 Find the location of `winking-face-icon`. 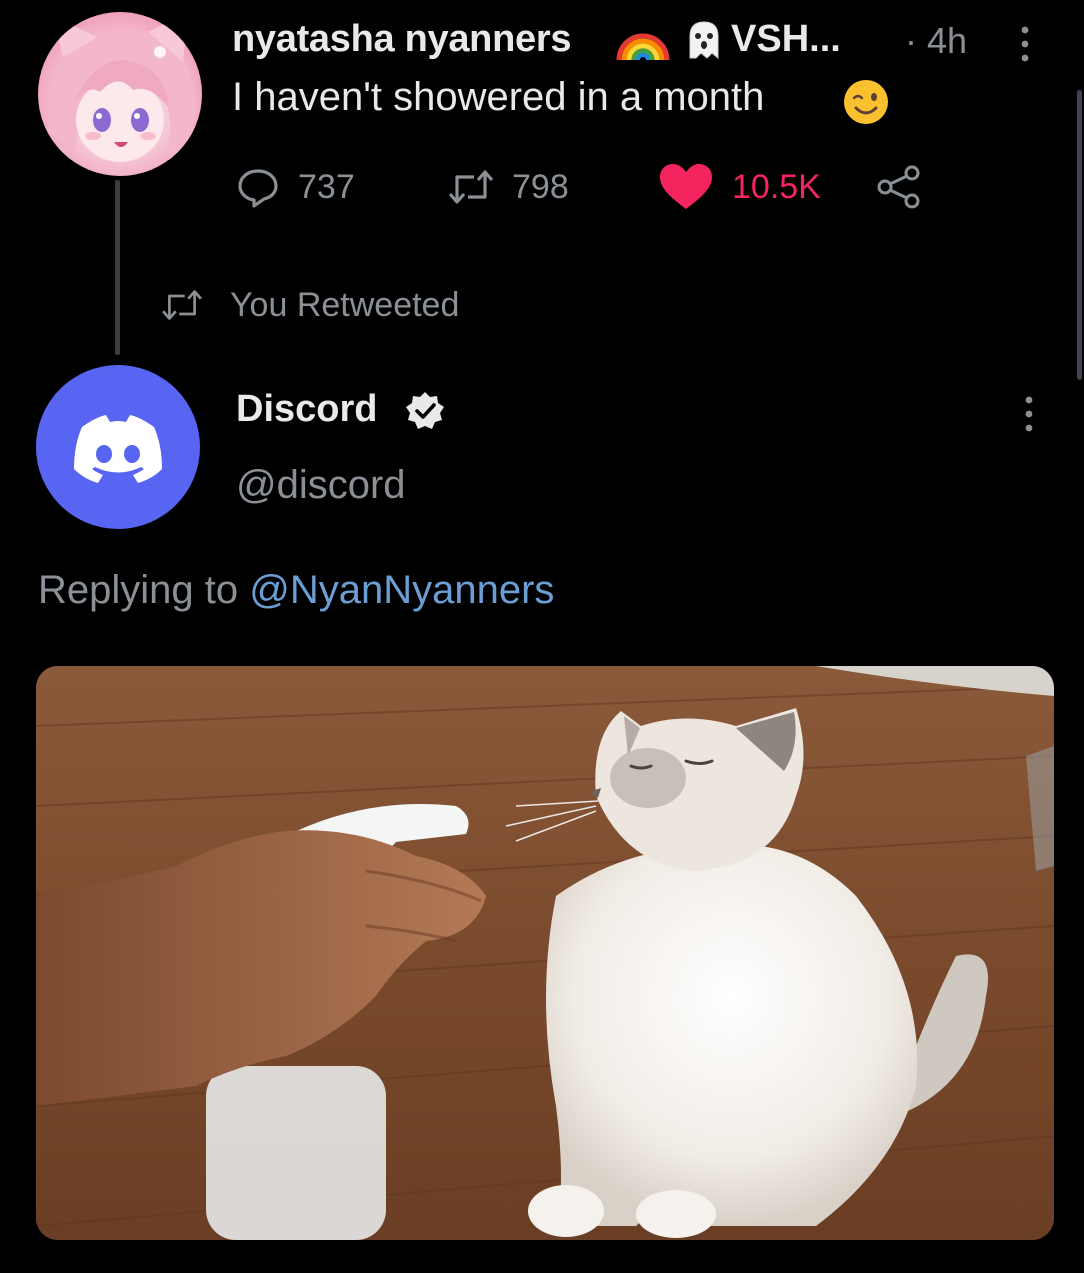

winking-face-icon is located at coordinates (866, 102).